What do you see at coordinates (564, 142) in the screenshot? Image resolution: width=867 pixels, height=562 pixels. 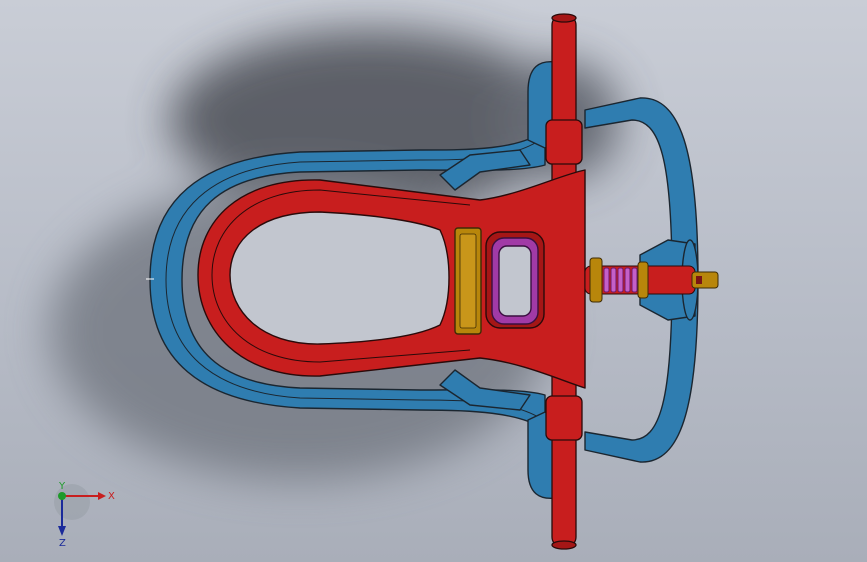 I see `red-axle-collar-top` at bounding box center [564, 142].